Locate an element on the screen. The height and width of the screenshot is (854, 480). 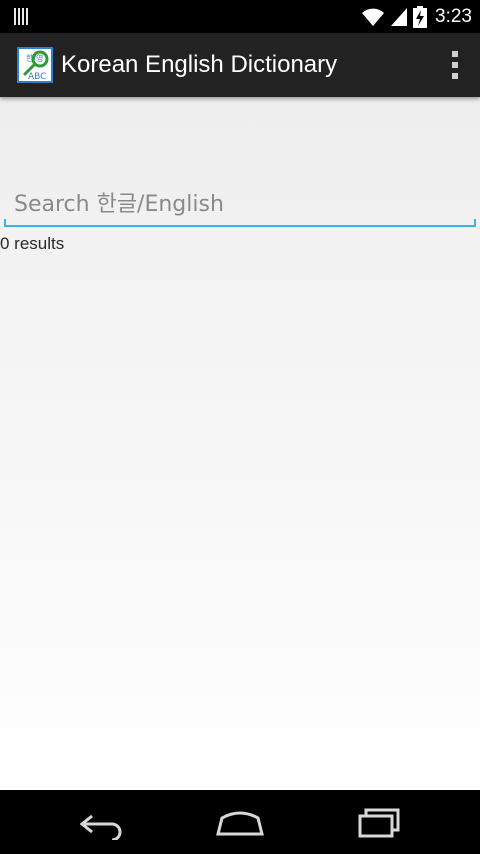
action-bar: 한/영 ABC Korean English Dictionary is located at coordinates (240, 65).